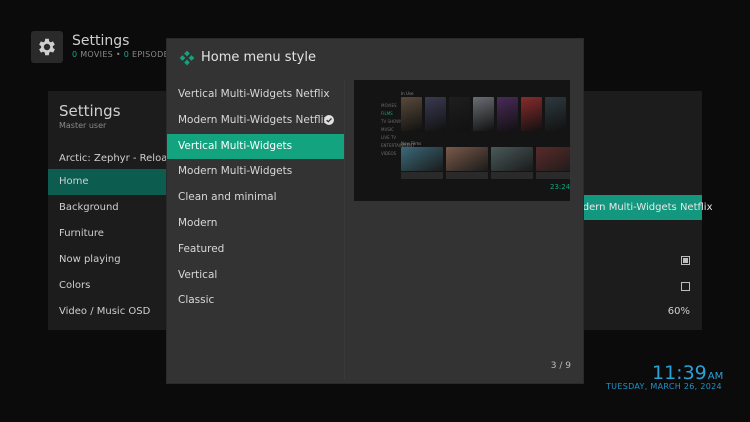  What do you see at coordinates (90, 111) in the screenshot?
I see `panel-title: Settings` at bounding box center [90, 111].